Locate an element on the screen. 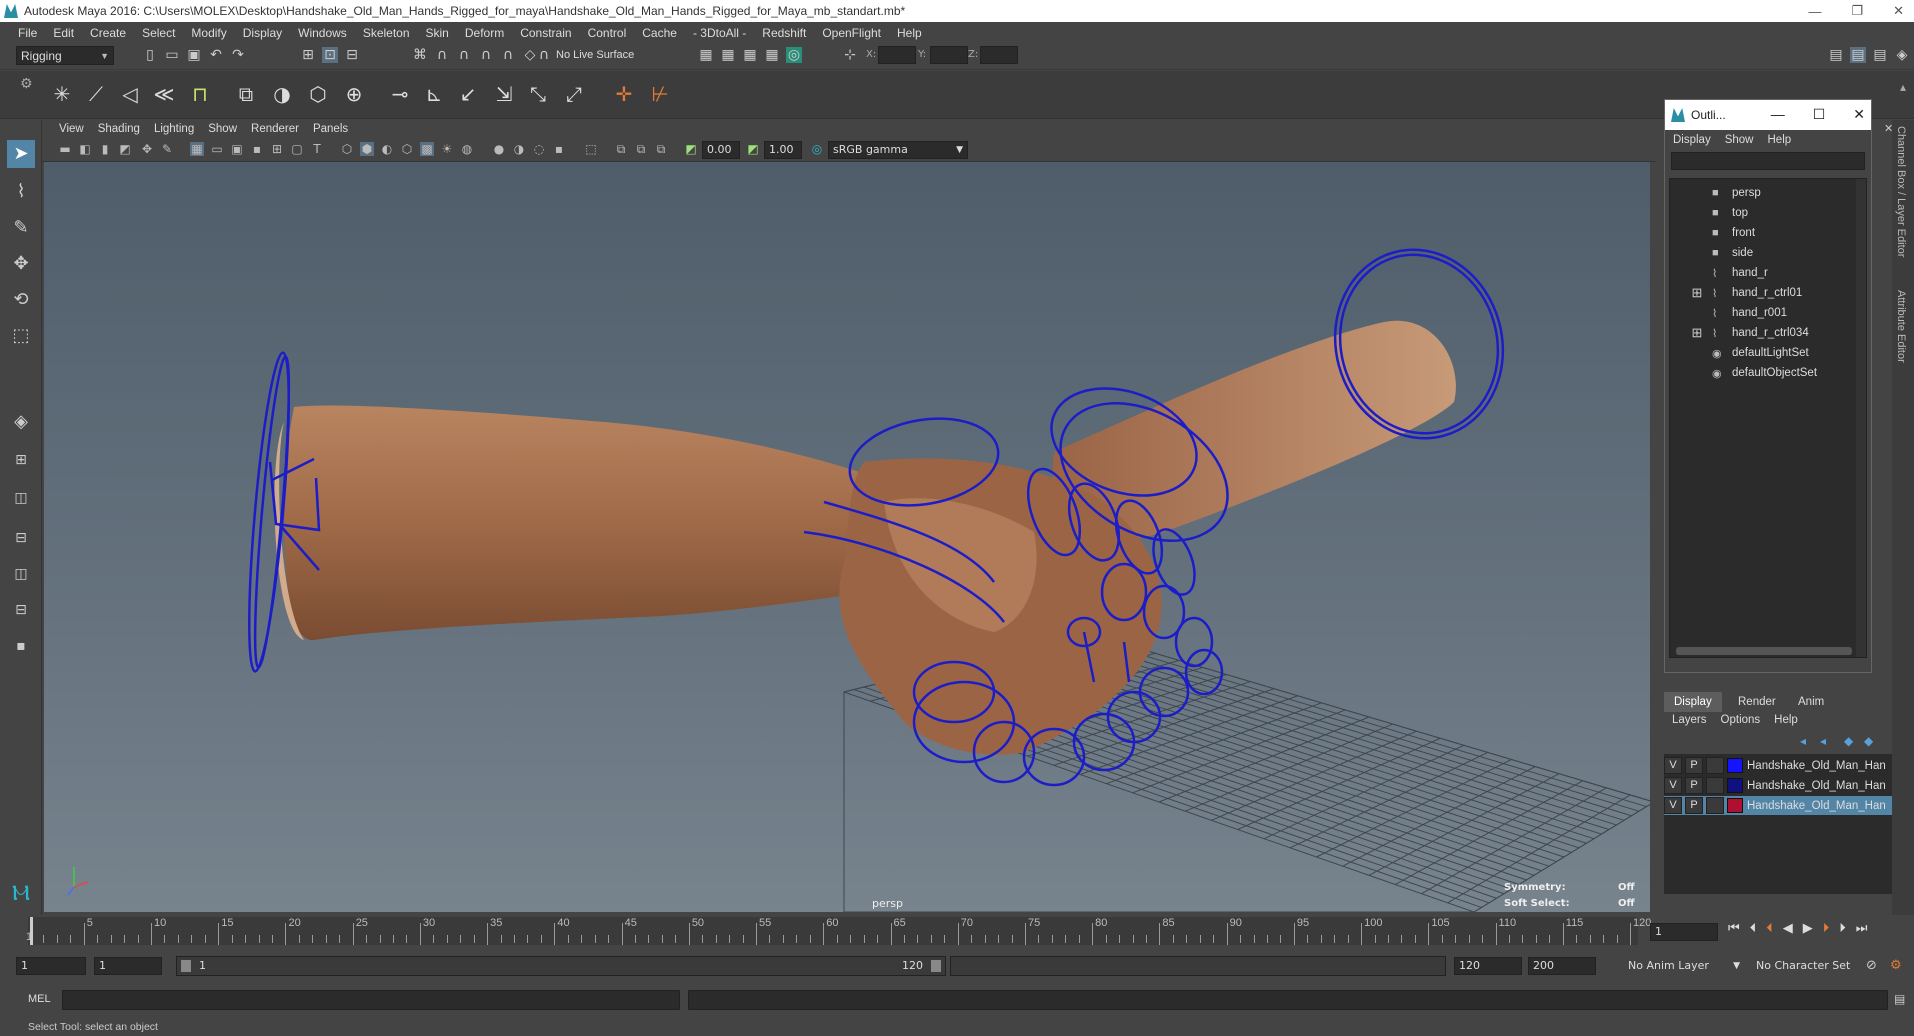 This screenshot has width=1914, height=1036. locator-icon: ✛ is located at coordinates (624, 94).